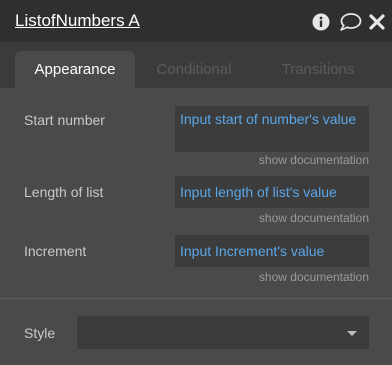 This screenshot has width=392, height=365. What do you see at coordinates (75, 69) in the screenshot?
I see `tab-appearance: Appearance` at bounding box center [75, 69].